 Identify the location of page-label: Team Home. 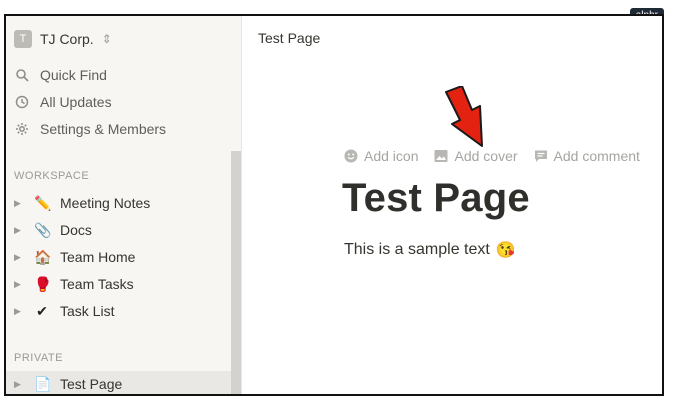
(98, 257).